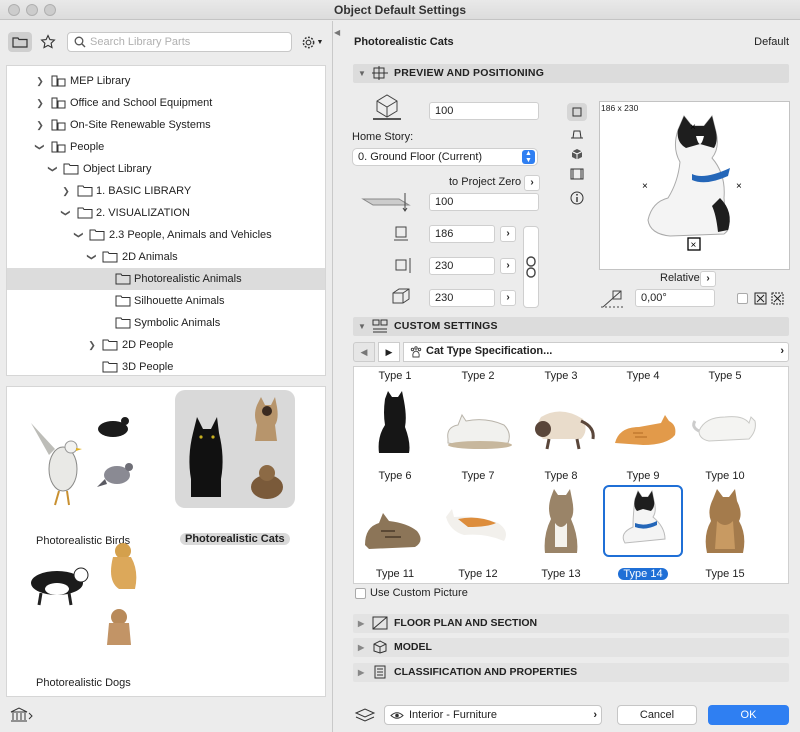 Image resolution: width=800 pixels, height=732 pixels. What do you see at coordinates (596, 352) in the screenshot?
I see `page-select: Cat Type Specification... ›` at bounding box center [596, 352].